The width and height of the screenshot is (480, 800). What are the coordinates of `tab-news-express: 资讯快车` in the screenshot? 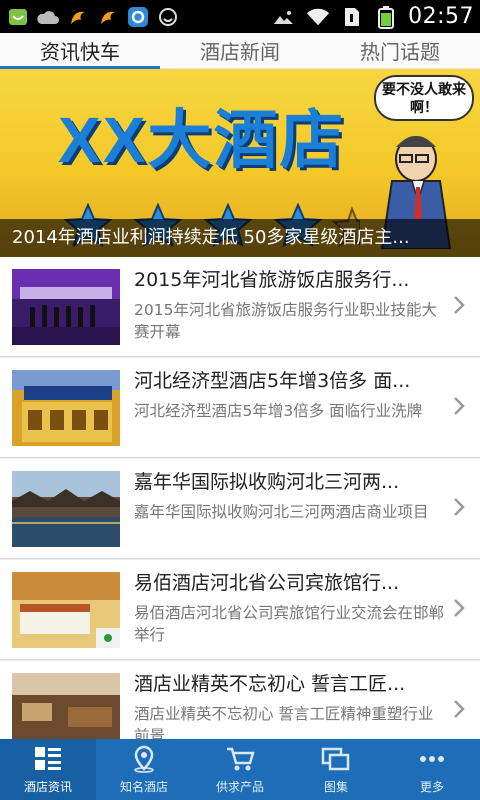 It's located at (80, 51).